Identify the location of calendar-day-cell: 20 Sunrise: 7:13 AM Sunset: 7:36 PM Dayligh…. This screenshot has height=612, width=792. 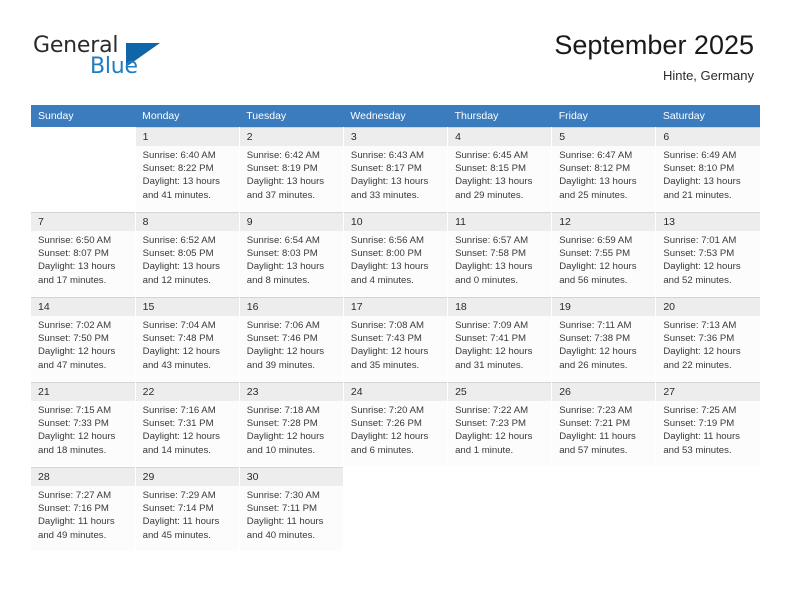
(707, 339).